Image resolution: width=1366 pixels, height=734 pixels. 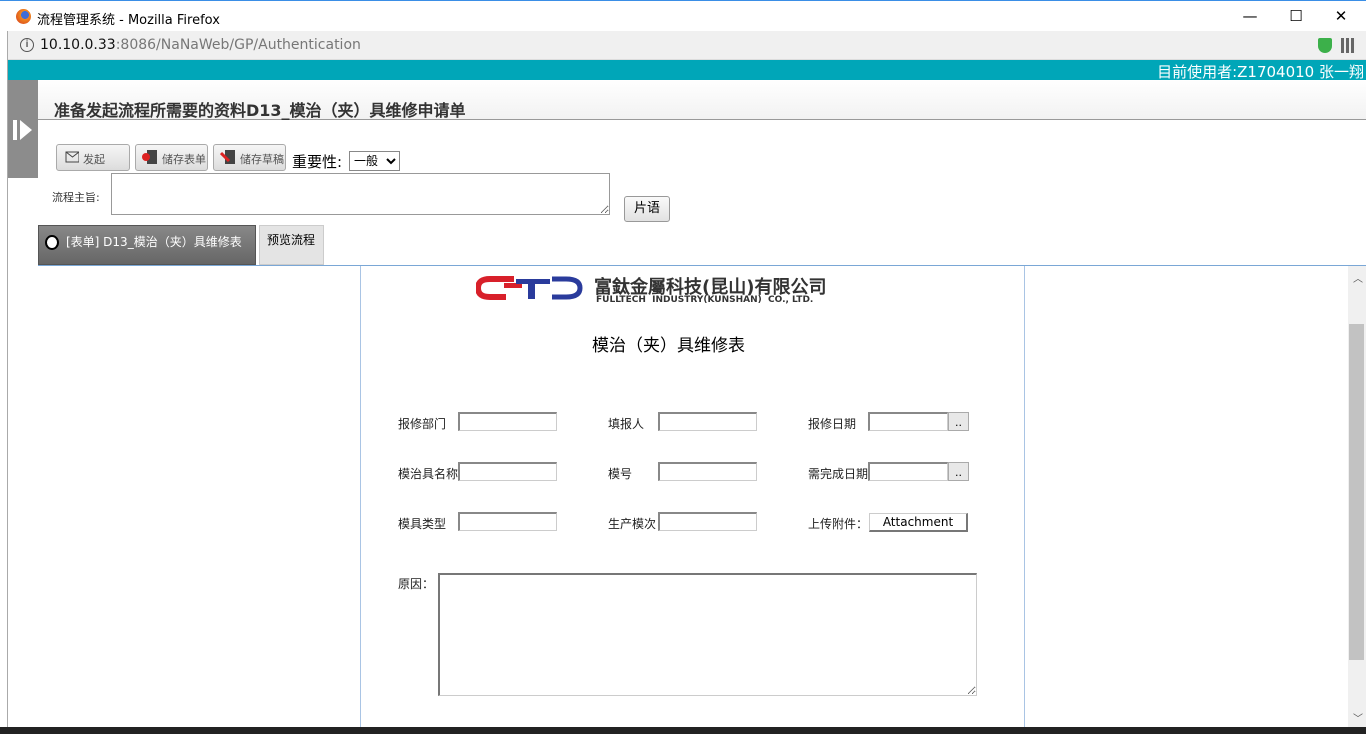 I want to click on tab-preview-flow: 预览流程, so click(x=291, y=245).